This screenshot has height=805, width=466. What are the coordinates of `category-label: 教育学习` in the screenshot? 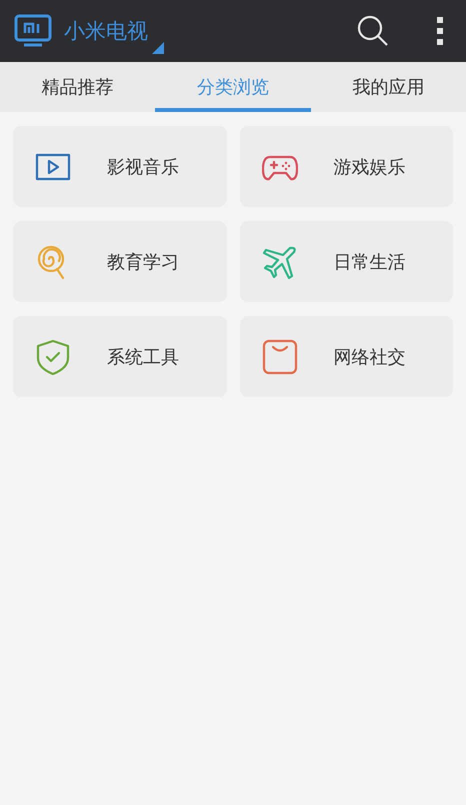 It's located at (143, 262).